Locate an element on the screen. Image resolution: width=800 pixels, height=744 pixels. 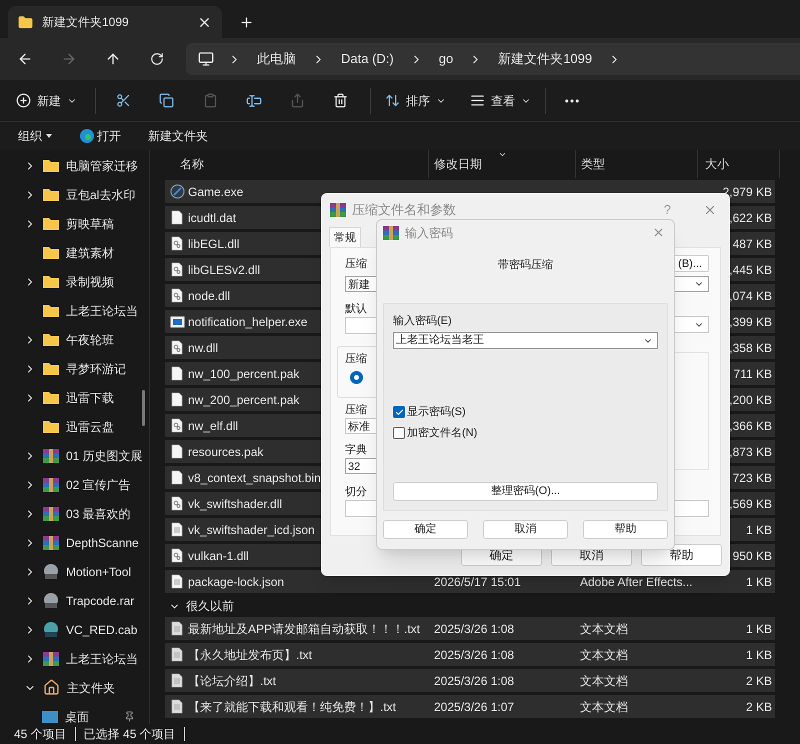
sidebar-item: 剪映草稿 is located at coordinates (74, 223).